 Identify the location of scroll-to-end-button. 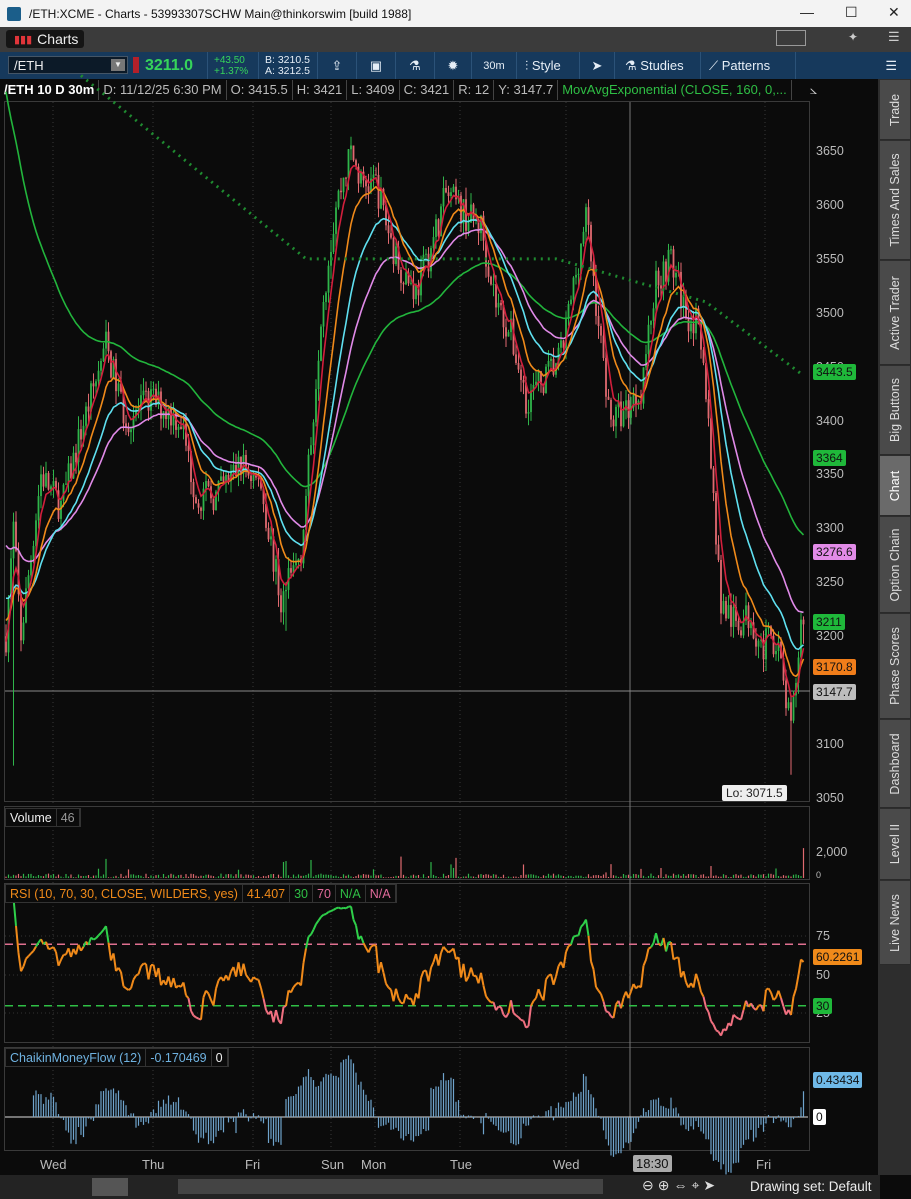
(110, 1187).